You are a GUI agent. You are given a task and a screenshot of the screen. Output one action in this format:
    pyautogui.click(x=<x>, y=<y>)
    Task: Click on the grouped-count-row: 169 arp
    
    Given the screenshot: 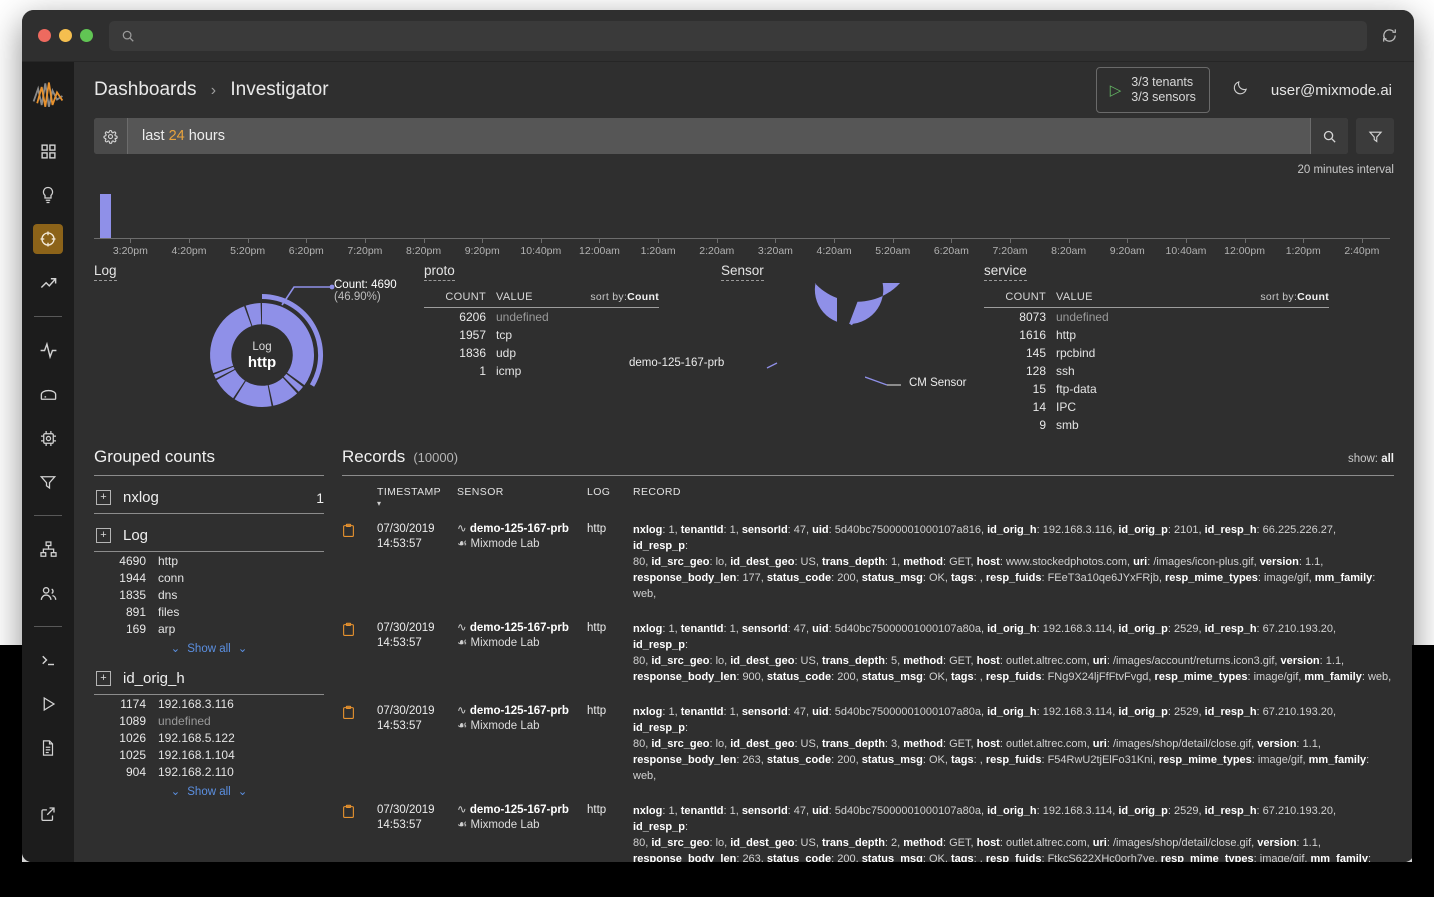 What is the action you would take?
    pyautogui.click(x=209, y=628)
    